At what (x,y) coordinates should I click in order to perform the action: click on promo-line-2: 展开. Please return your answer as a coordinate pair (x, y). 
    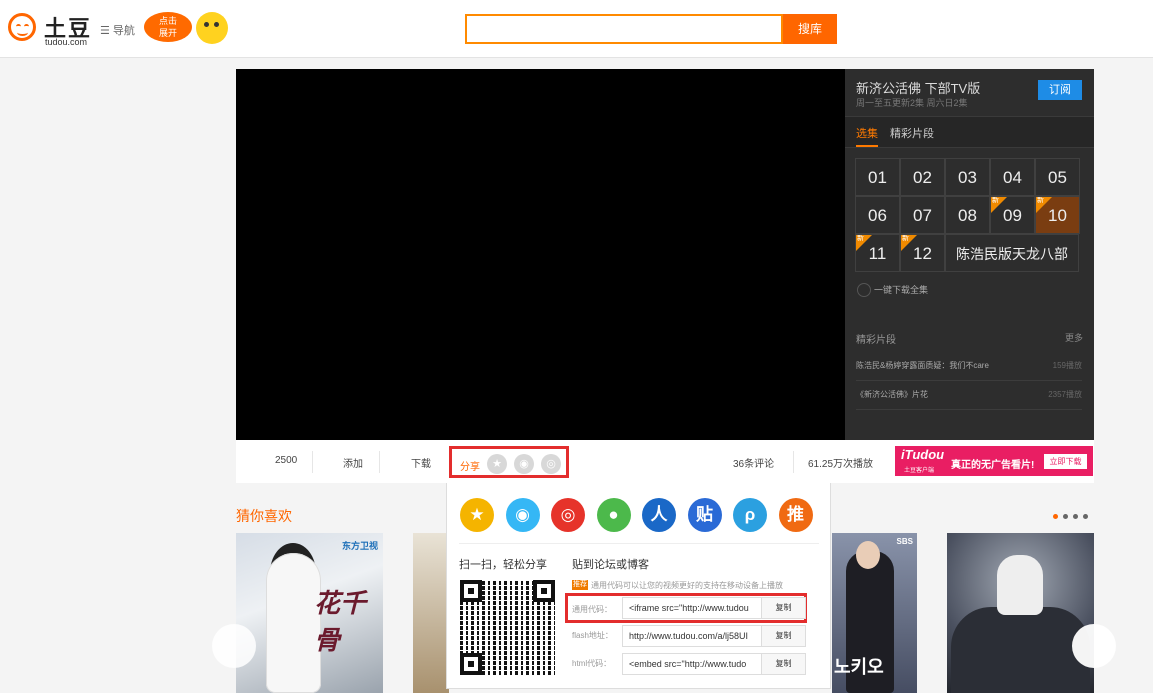
    Looking at the image, I should click on (167, 33).